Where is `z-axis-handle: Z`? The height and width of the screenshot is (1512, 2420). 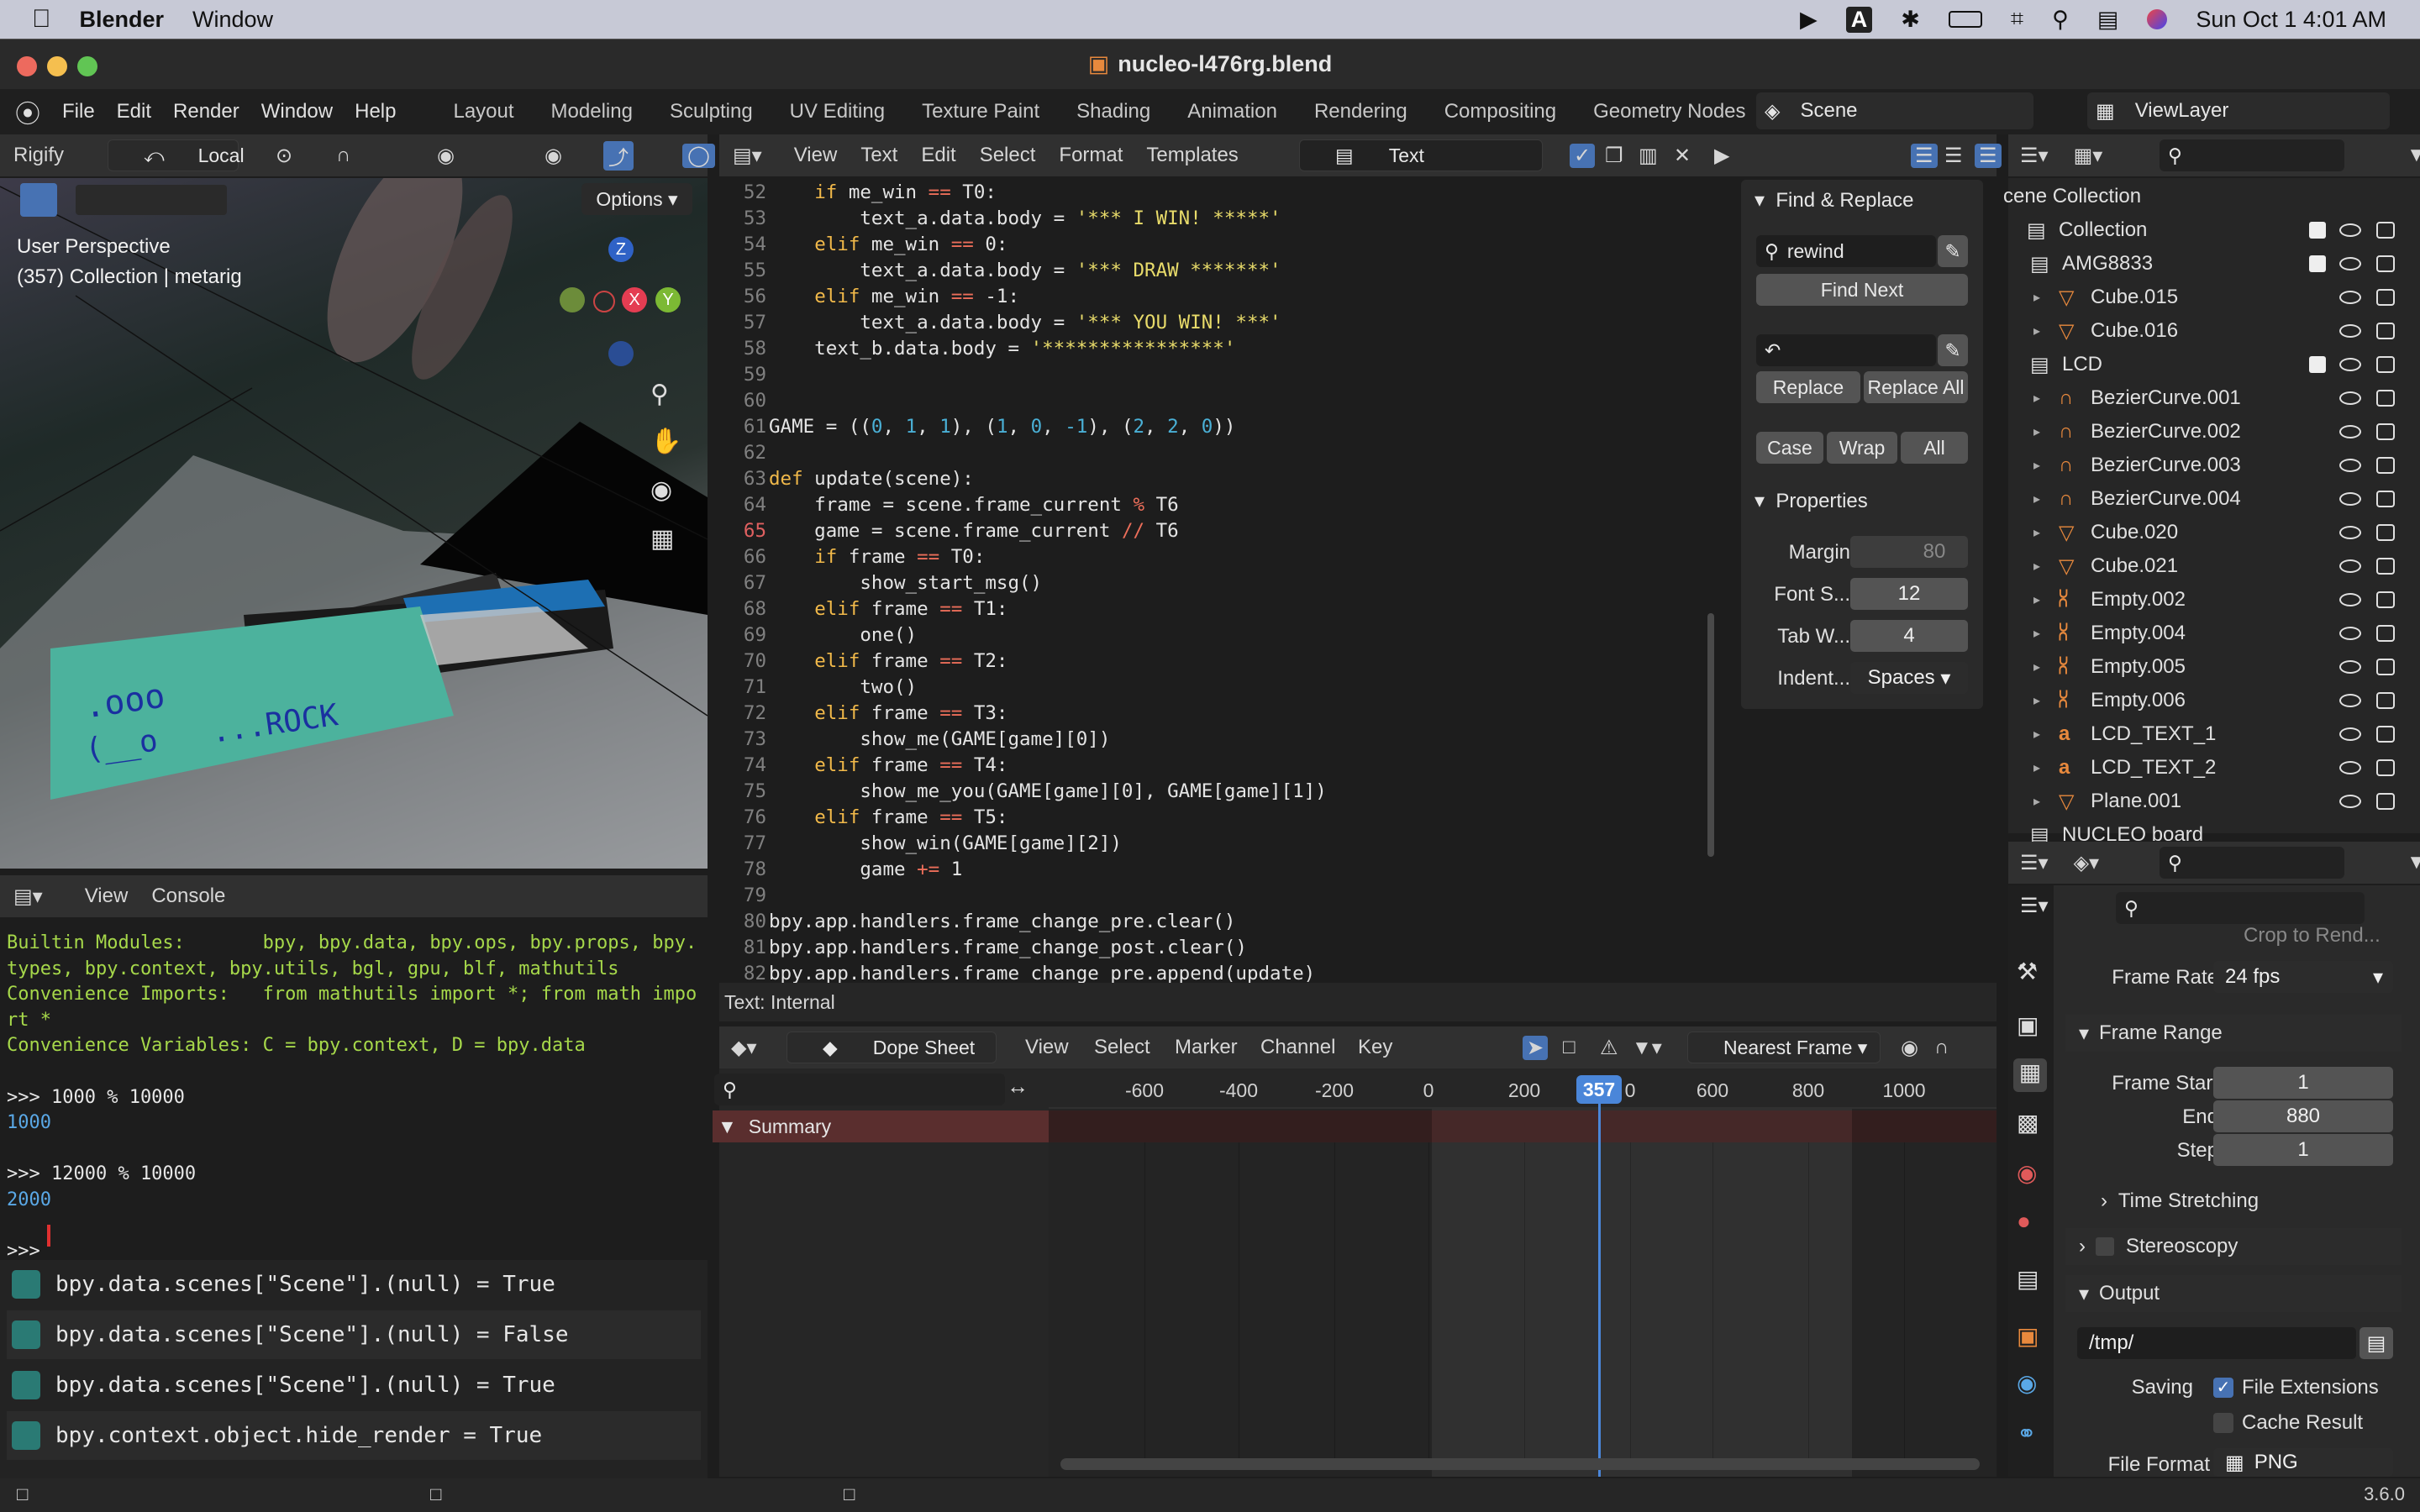 z-axis-handle: Z is located at coordinates (621, 249).